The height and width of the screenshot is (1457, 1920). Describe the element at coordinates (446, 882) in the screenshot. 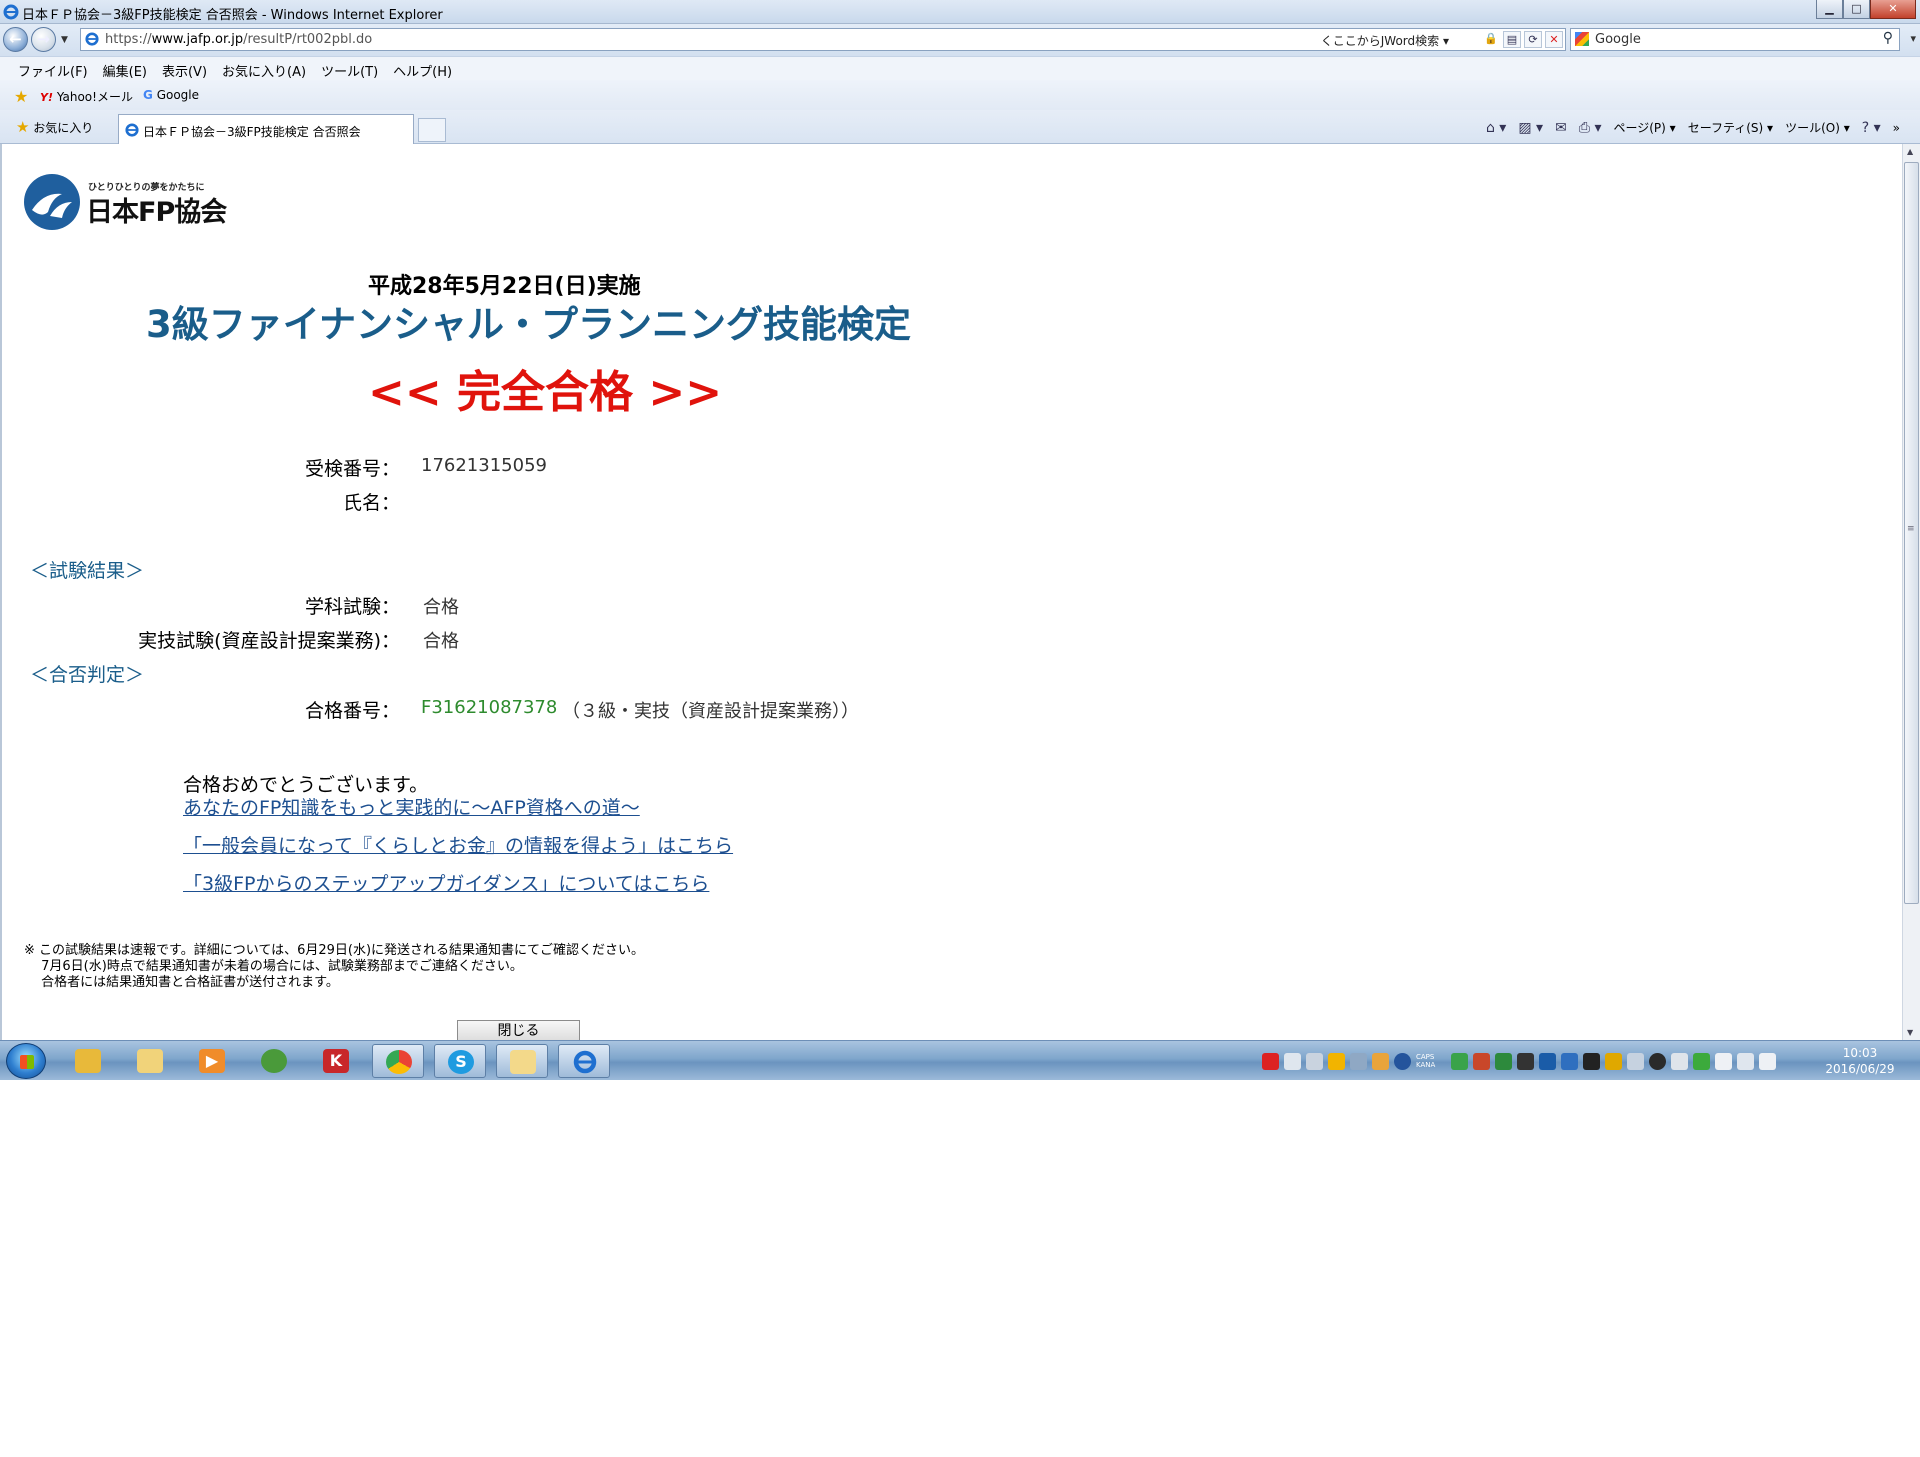

I see `step-up-guidance-link: 「3級FPからのステップアップガイダンス」についてはこちら` at that location.